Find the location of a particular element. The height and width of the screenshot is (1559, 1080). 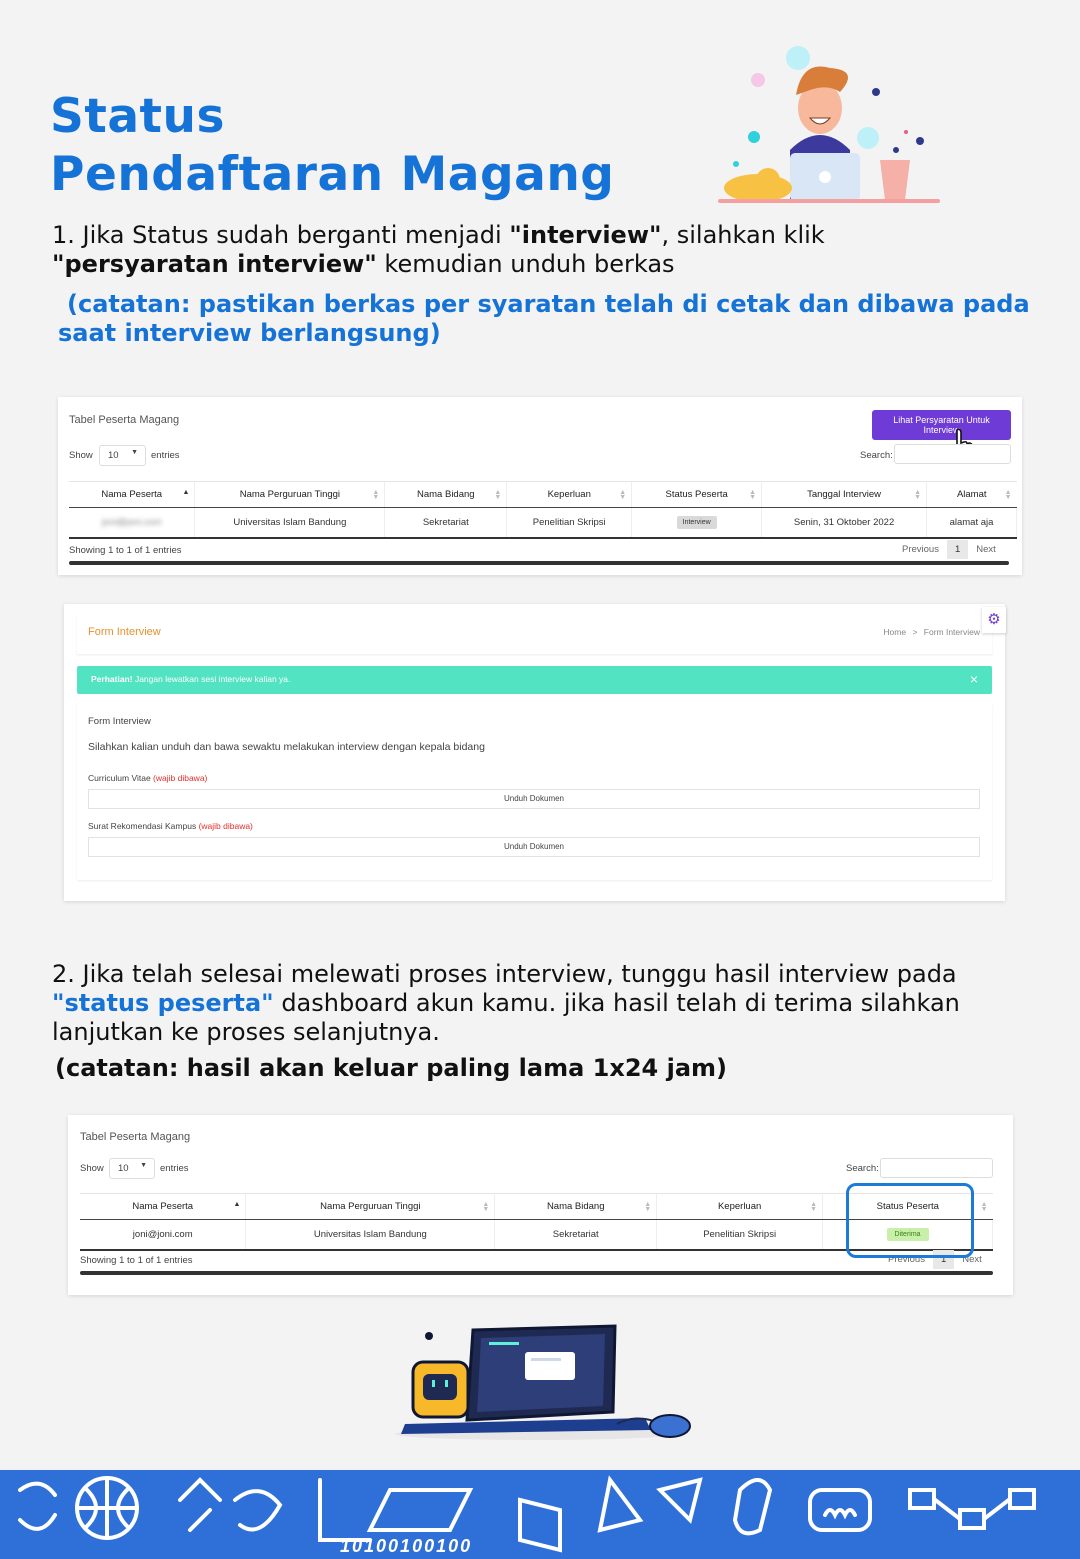

title-line1: Status is located at coordinates (137, 116).